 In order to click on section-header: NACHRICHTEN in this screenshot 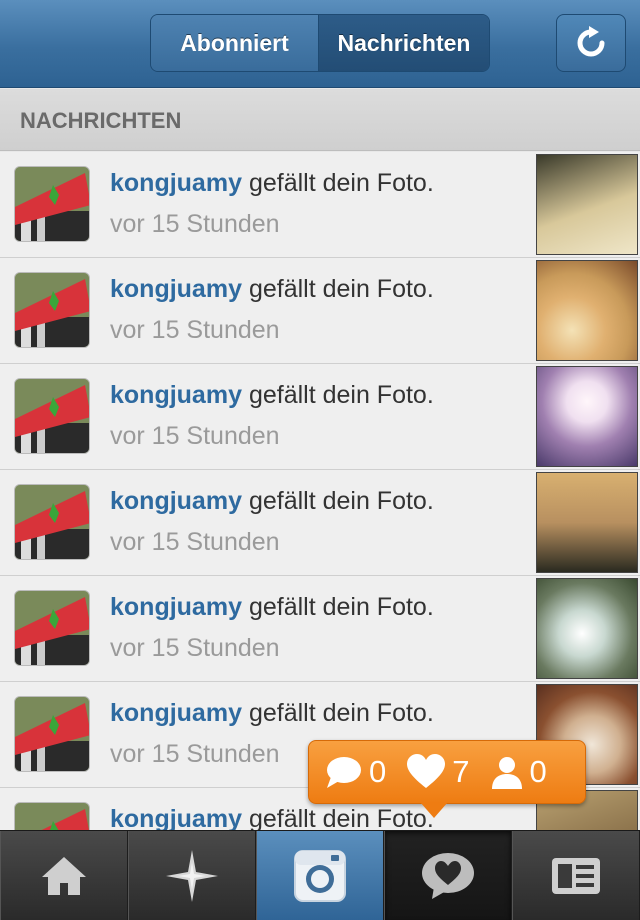, I will do `click(320, 120)`.